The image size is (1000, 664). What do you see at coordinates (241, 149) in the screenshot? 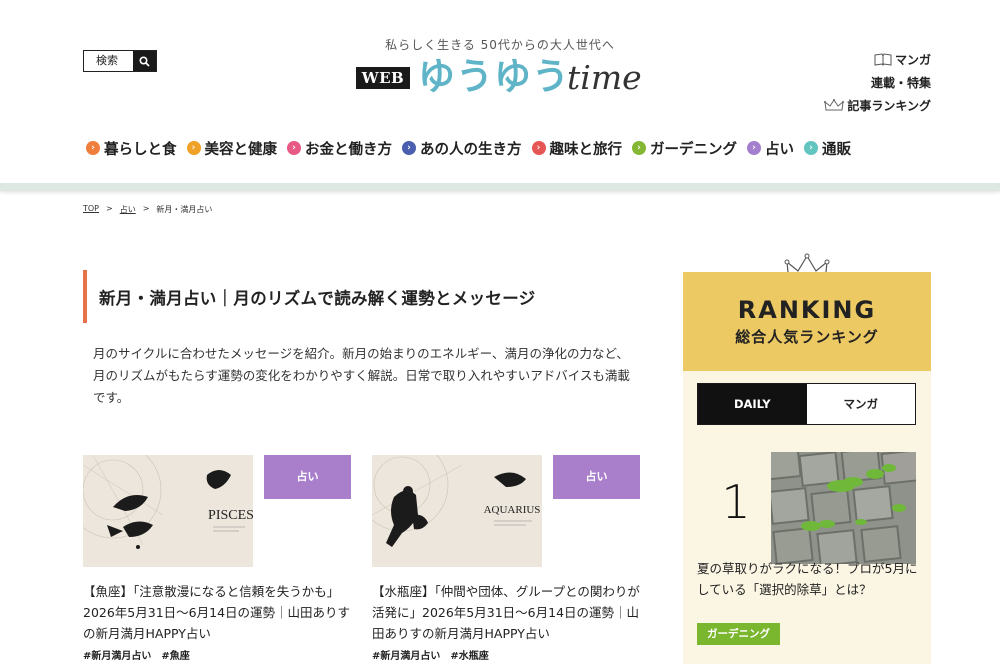
I see `nav-item-label: 美容と健康` at bounding box center [241, 149].